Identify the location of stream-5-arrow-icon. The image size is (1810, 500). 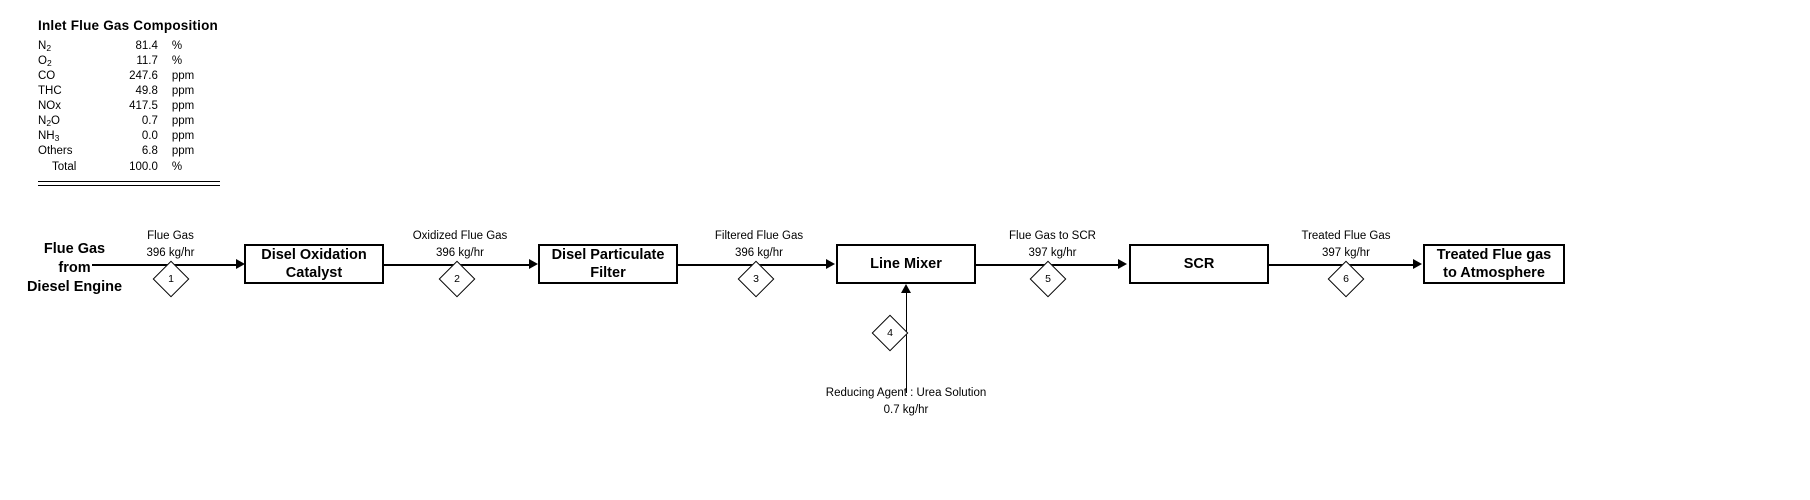
(1122, 264).